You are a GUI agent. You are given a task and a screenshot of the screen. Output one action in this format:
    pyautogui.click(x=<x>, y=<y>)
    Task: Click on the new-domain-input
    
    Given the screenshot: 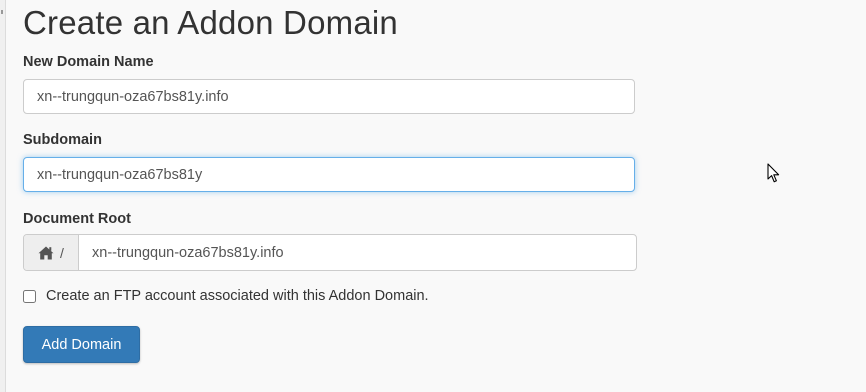 What is the action you would take?
    pyautogui.click(x=329, y=96)
    